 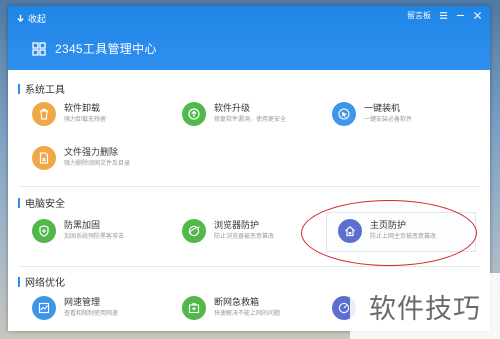 What do you see at coordinates (194, 308) in the screenshot?
I see `firstaid-icon` at bounding box center [194, 308].